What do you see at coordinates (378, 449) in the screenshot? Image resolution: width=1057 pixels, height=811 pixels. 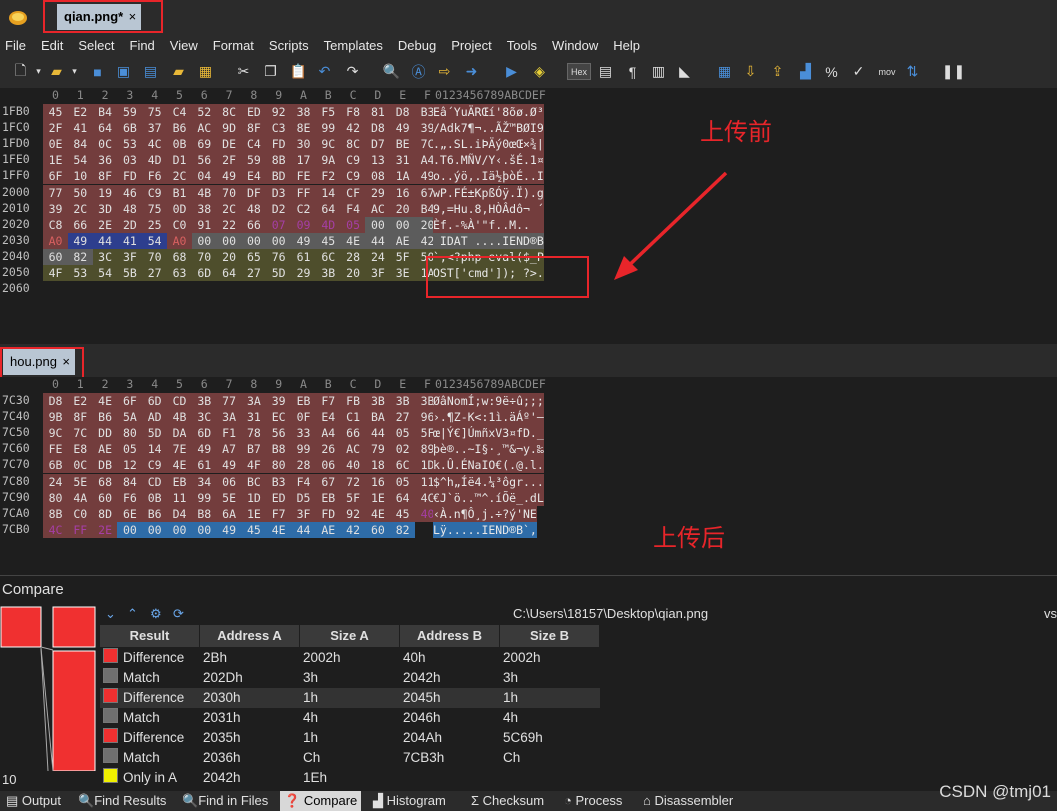 I see `hex-byte: 79` at bounding box center [378, 449].